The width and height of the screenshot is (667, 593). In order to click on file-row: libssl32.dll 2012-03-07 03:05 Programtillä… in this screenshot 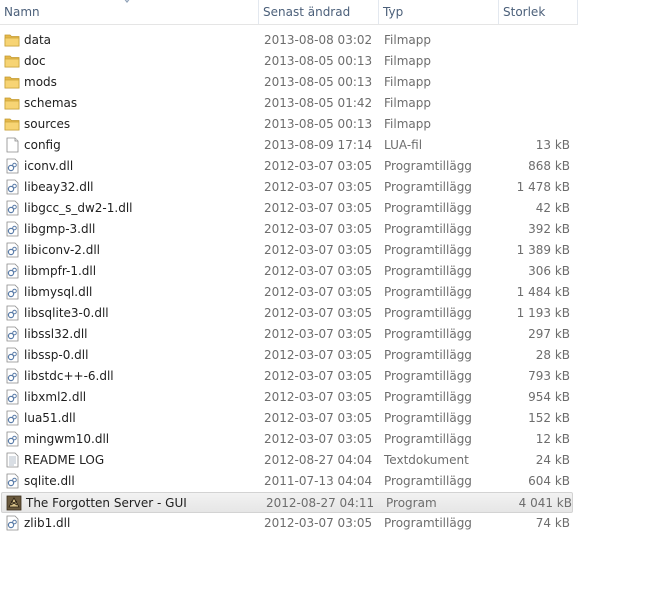, I will do `click(287, 334)`.